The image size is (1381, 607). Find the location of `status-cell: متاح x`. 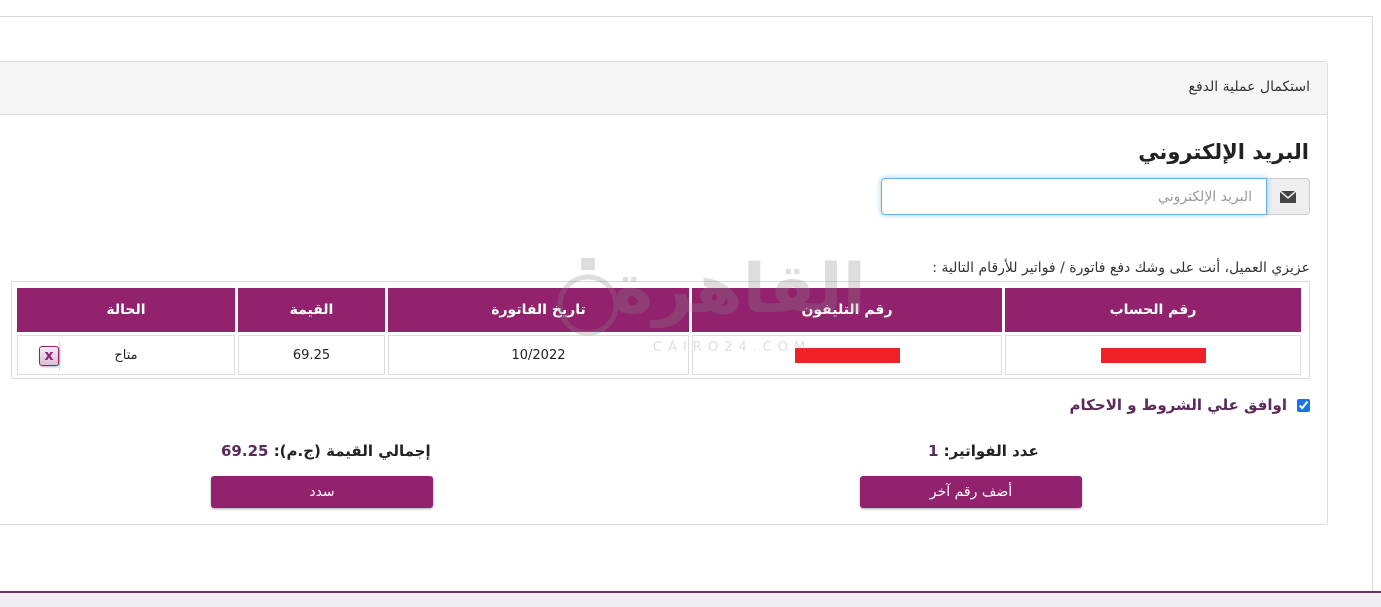

status-cell: متاح x is located at coordinates (126, 355).